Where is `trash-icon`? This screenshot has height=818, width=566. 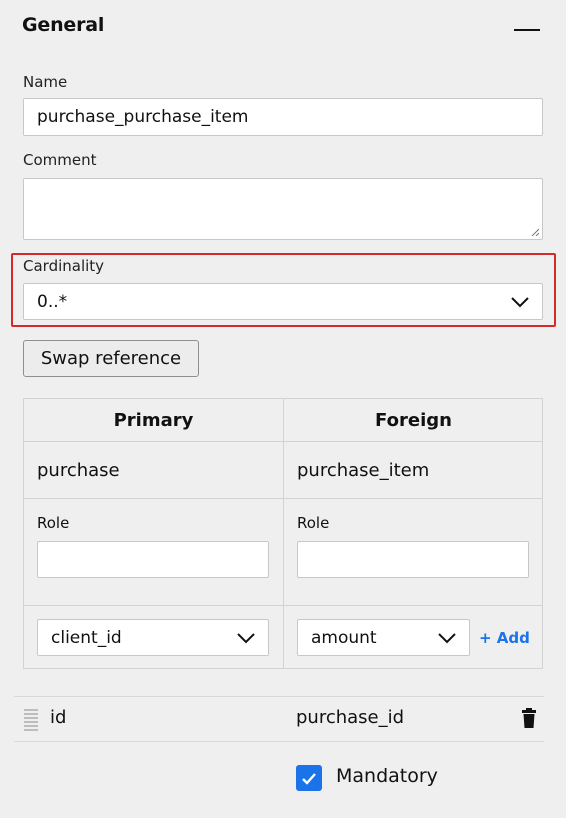
trash-icon is located at coordinates (529, 718).